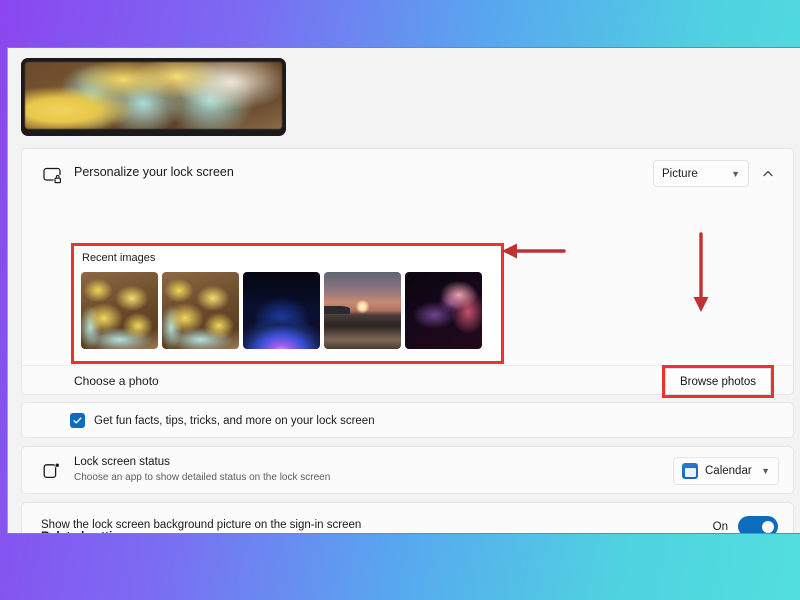 Image resolution: width=800 pixels, height=600 pixels. What do you see at coordinates (53, 175) in the screenshot?
I see `lock-screen-icon` at bounding box center [53, 175].